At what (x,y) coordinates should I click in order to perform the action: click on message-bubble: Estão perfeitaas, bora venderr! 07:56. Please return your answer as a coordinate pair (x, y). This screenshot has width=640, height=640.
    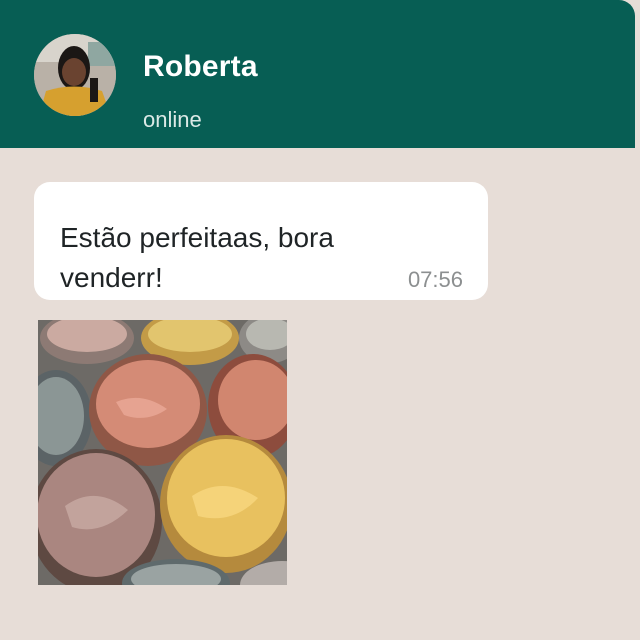
    Looking at the image, I should click on (261, 241).